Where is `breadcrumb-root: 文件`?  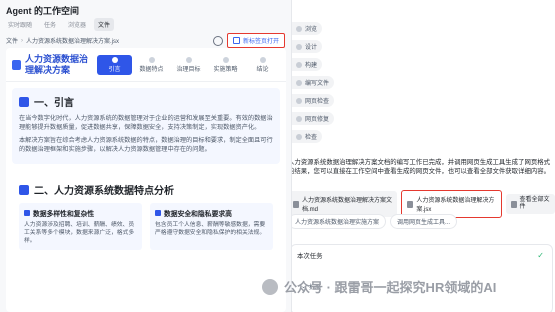
breadcrumb-root: 文件 is located at coordinates (12, 40).